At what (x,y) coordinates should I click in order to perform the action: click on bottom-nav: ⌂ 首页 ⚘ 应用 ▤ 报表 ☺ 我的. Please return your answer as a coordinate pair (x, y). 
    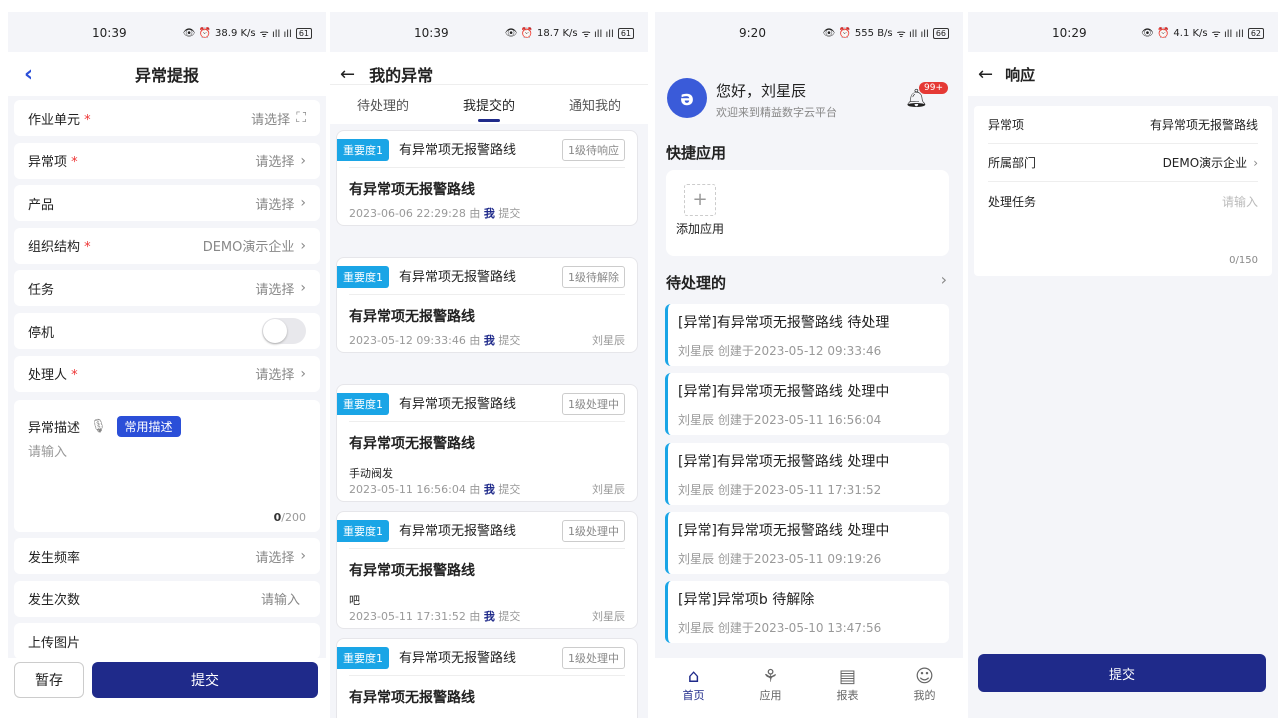
    Looking at the image, I should click on (809, 688).